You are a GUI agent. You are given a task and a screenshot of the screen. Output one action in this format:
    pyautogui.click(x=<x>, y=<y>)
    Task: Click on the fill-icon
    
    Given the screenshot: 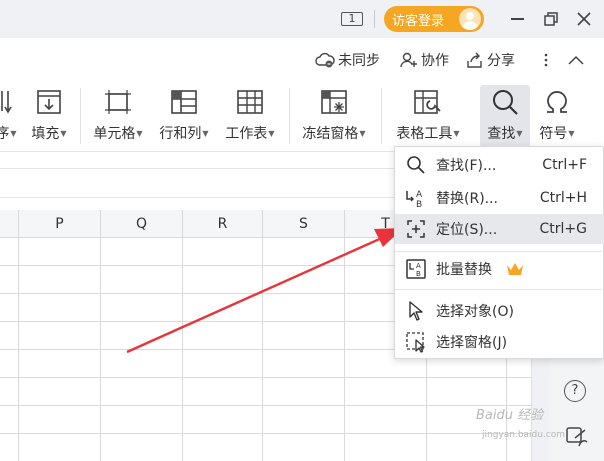 What is the action you would take?
    pyautogui.click(x=49, y=102)
    